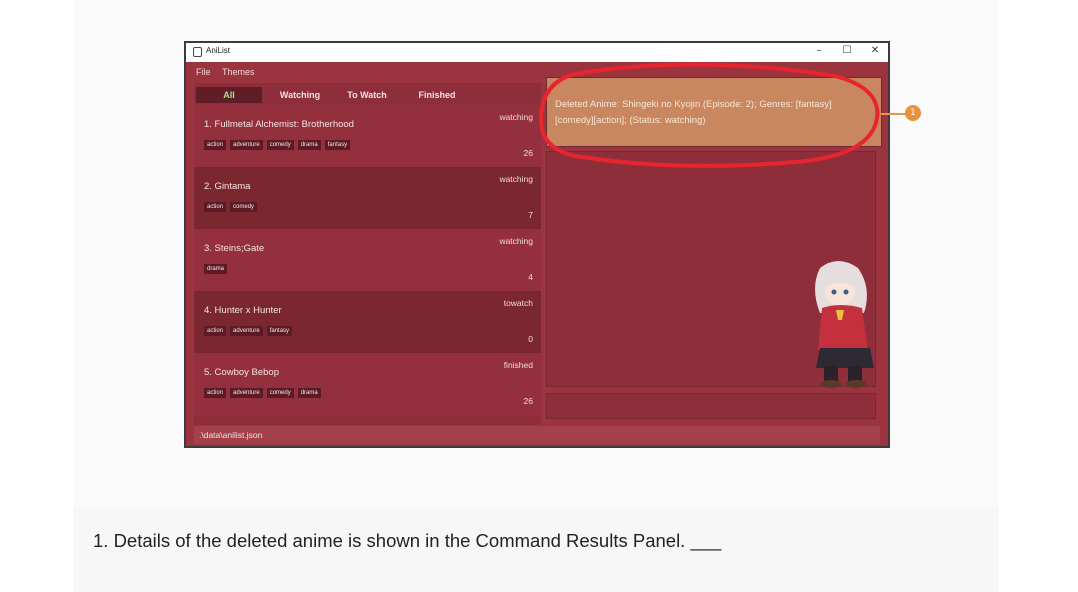  What do you see at coordinates (530, 339) in the screenshot?
I see `anime-episode: 0` at bounding box center [530, 339].